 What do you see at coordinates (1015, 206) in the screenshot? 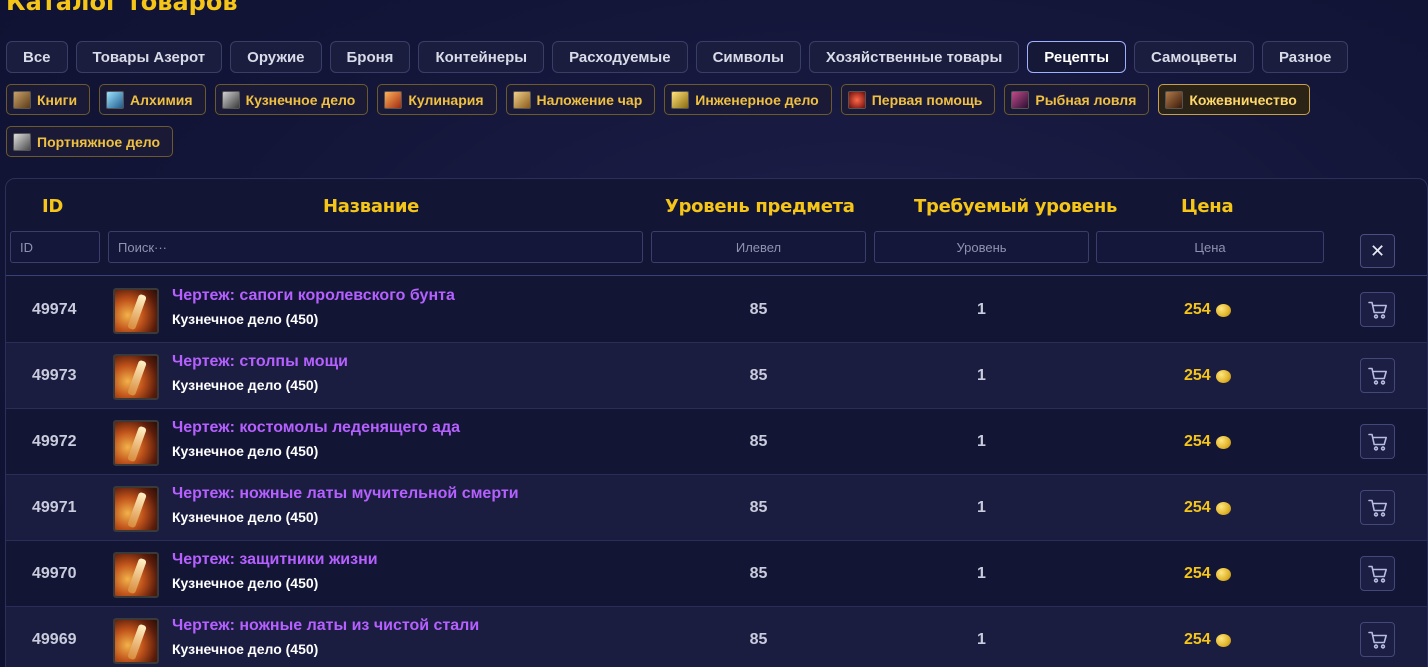
I see `header-required-level: Требуемый уровень` at bounding box center [1015, 206].